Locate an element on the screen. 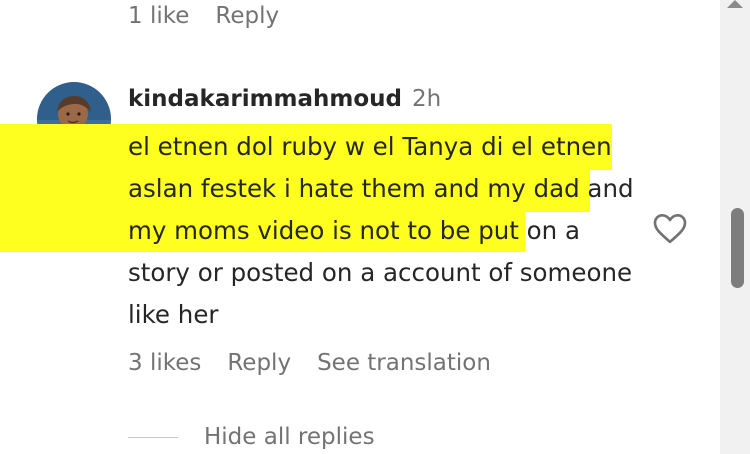 This screenshot has height=454, width=750. previous-comment-actions: 1 like Reply is located at coordinates (203, 16).